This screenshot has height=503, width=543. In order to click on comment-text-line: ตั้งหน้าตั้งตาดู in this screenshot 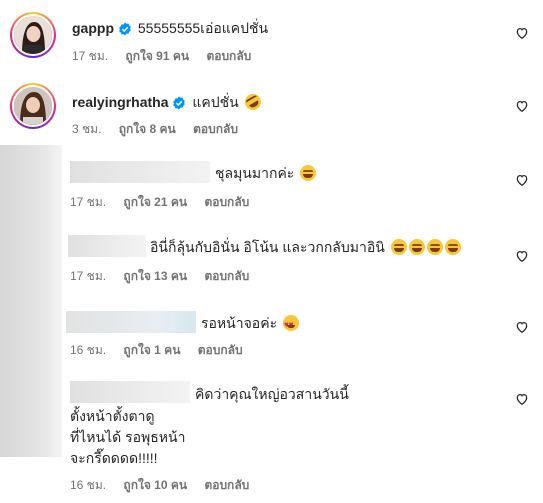, I will do `click(112, 416)`.